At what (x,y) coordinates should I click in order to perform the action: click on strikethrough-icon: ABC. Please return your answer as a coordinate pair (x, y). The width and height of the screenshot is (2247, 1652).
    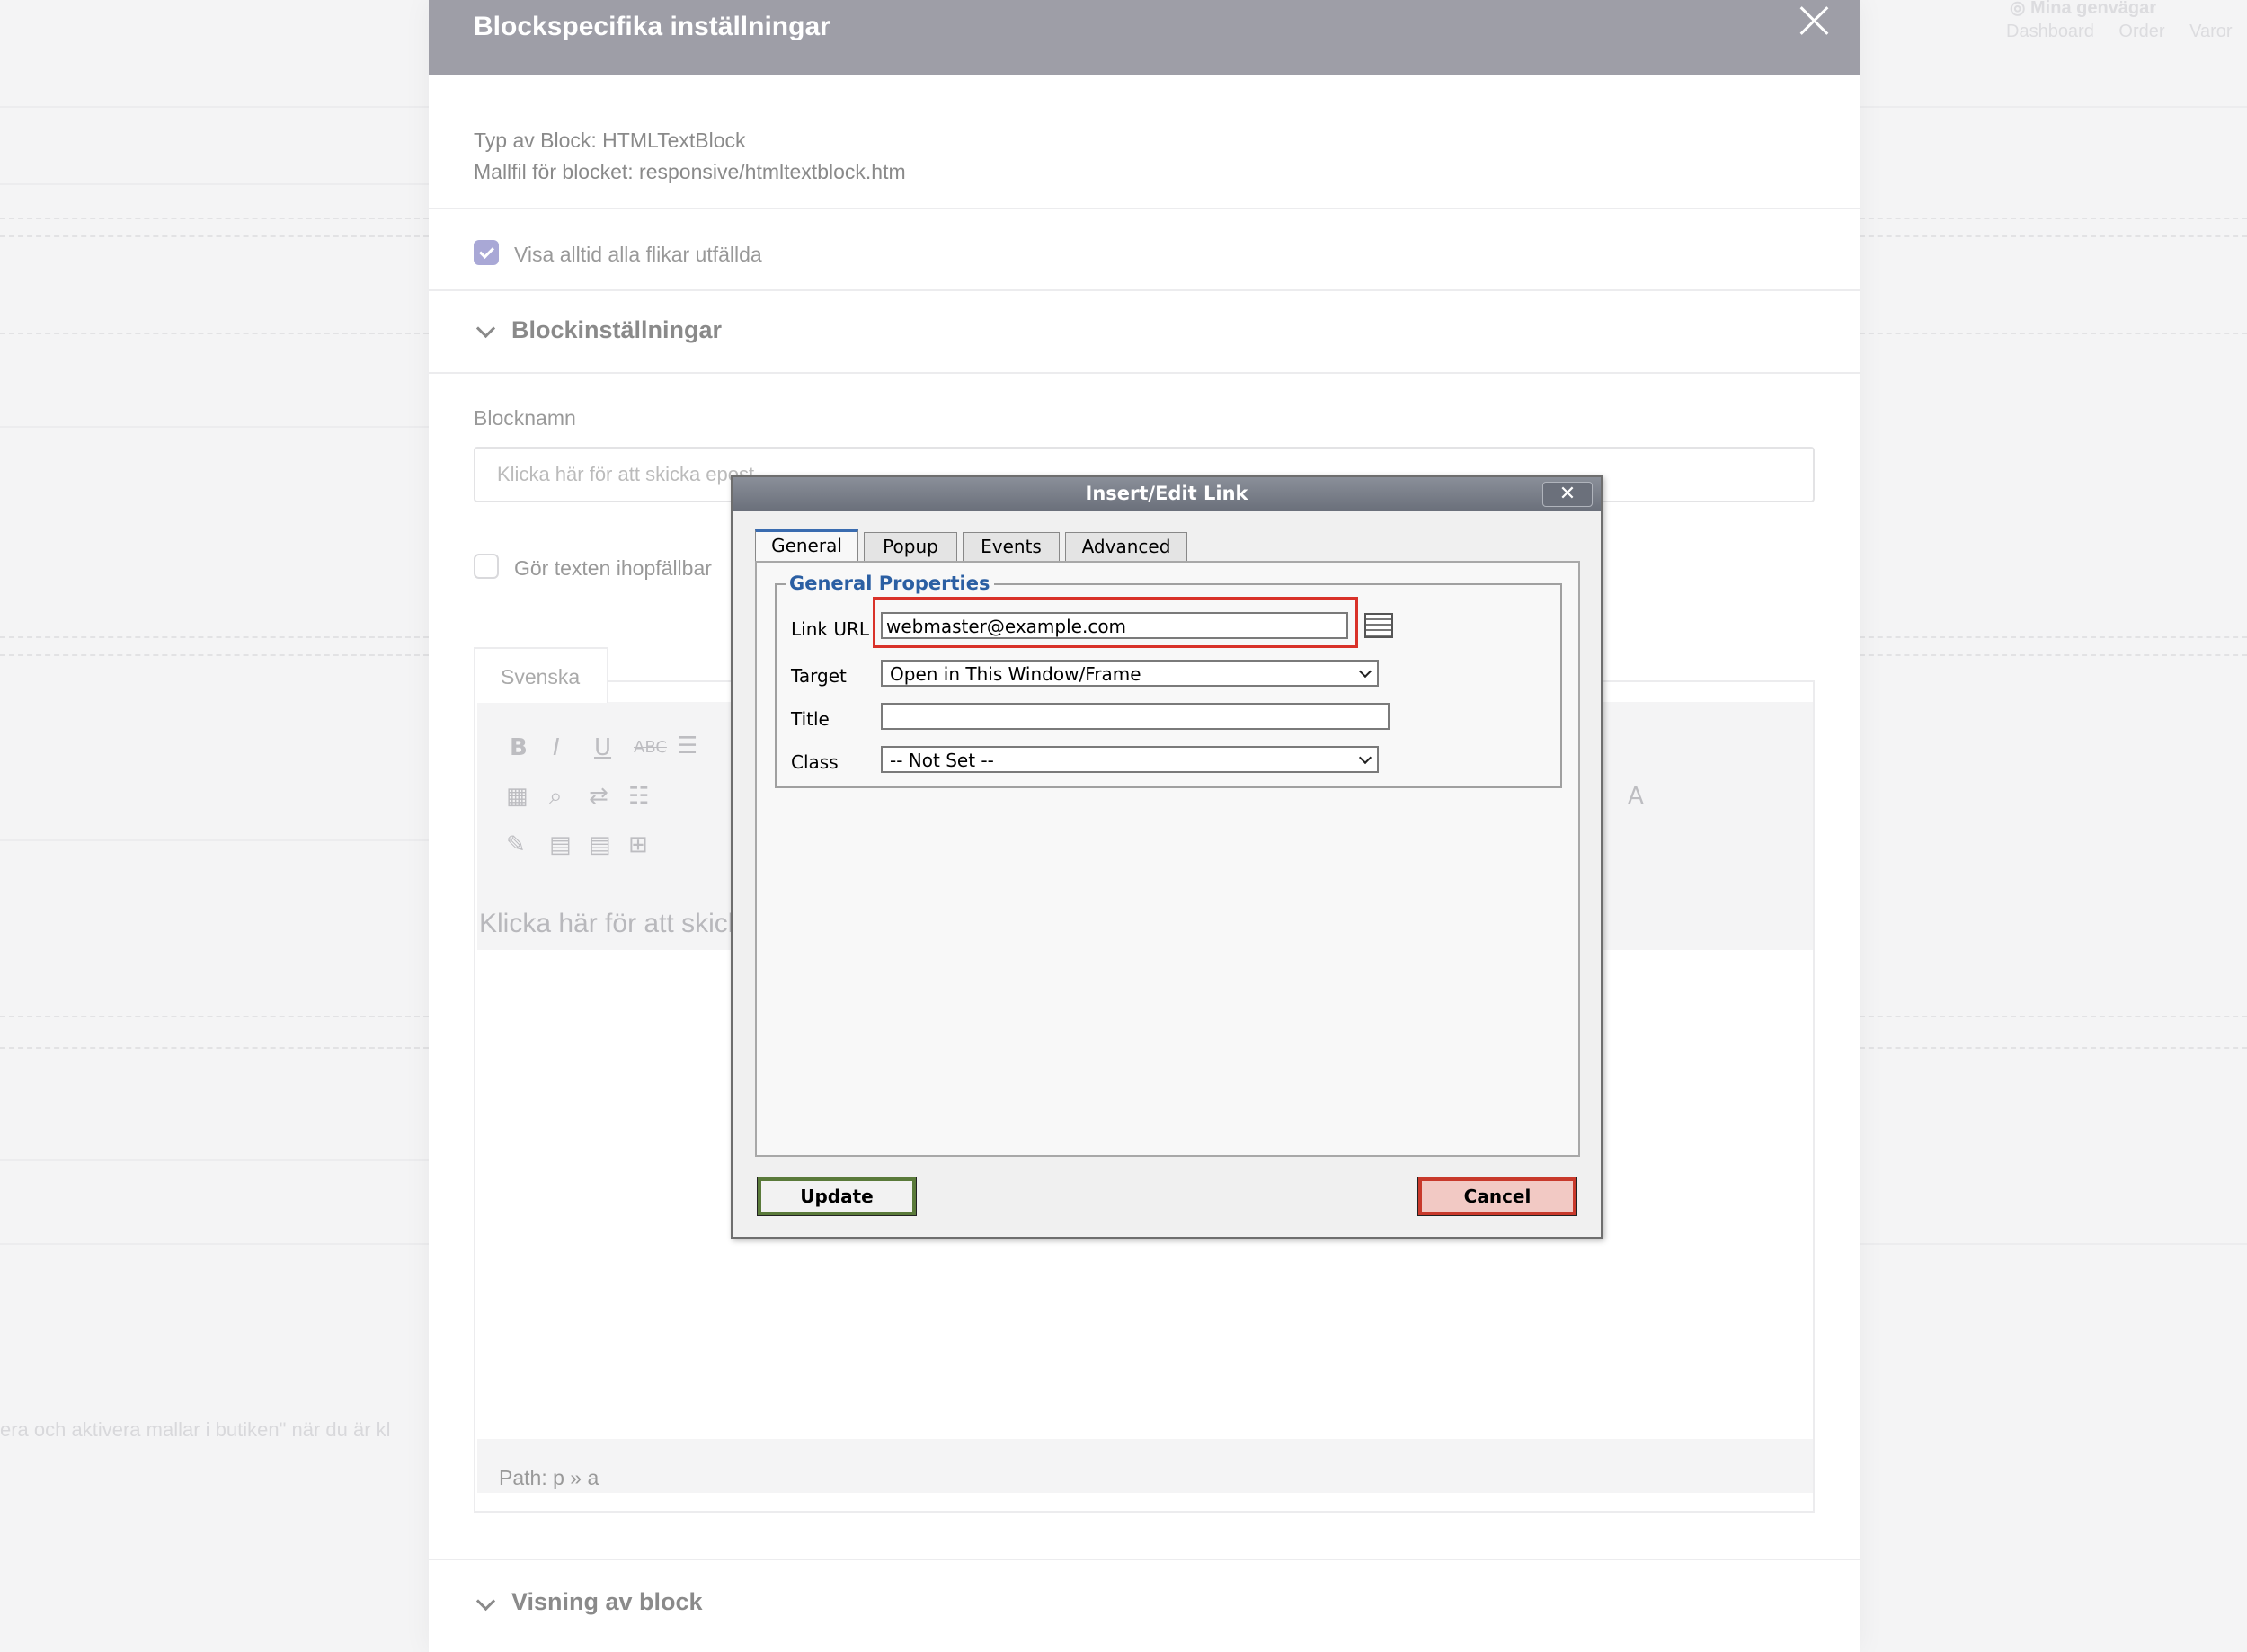
    Looking at the image, I should click on (651, 747).